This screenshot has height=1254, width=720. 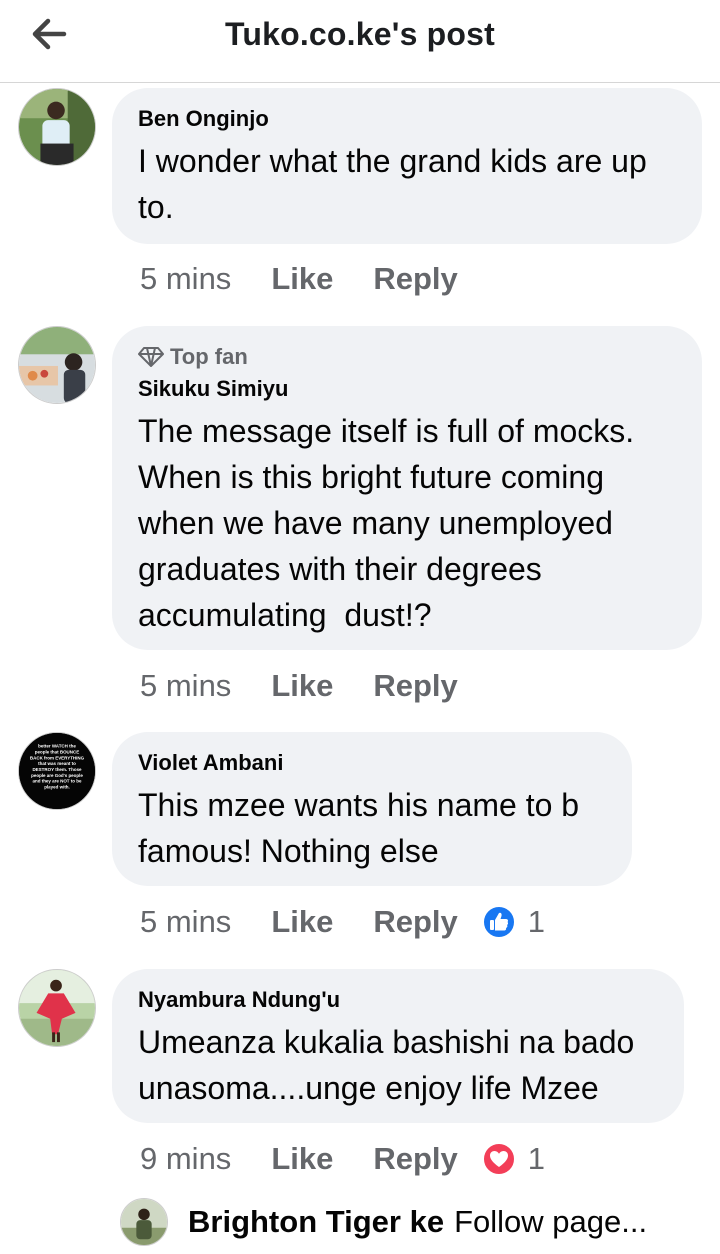 What do you see at coordinates (375, 523) in the screenshot?
I see `comment-line: when we have many unemployed` at bounding box center [375, 523].